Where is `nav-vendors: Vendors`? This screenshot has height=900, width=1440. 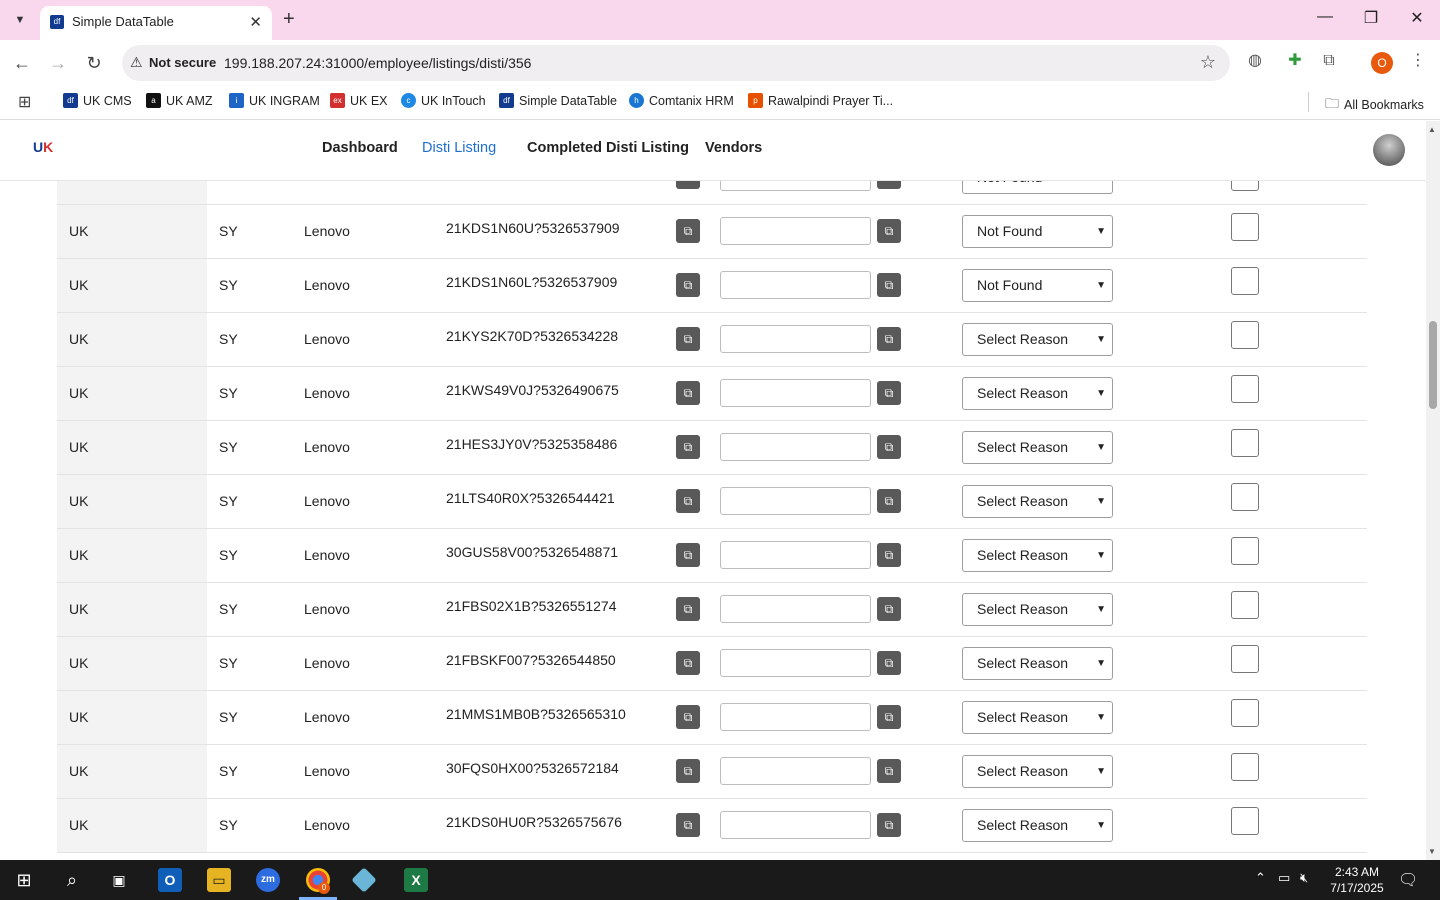 nav-vendors: Vendors is located at coordinates (733, 148).